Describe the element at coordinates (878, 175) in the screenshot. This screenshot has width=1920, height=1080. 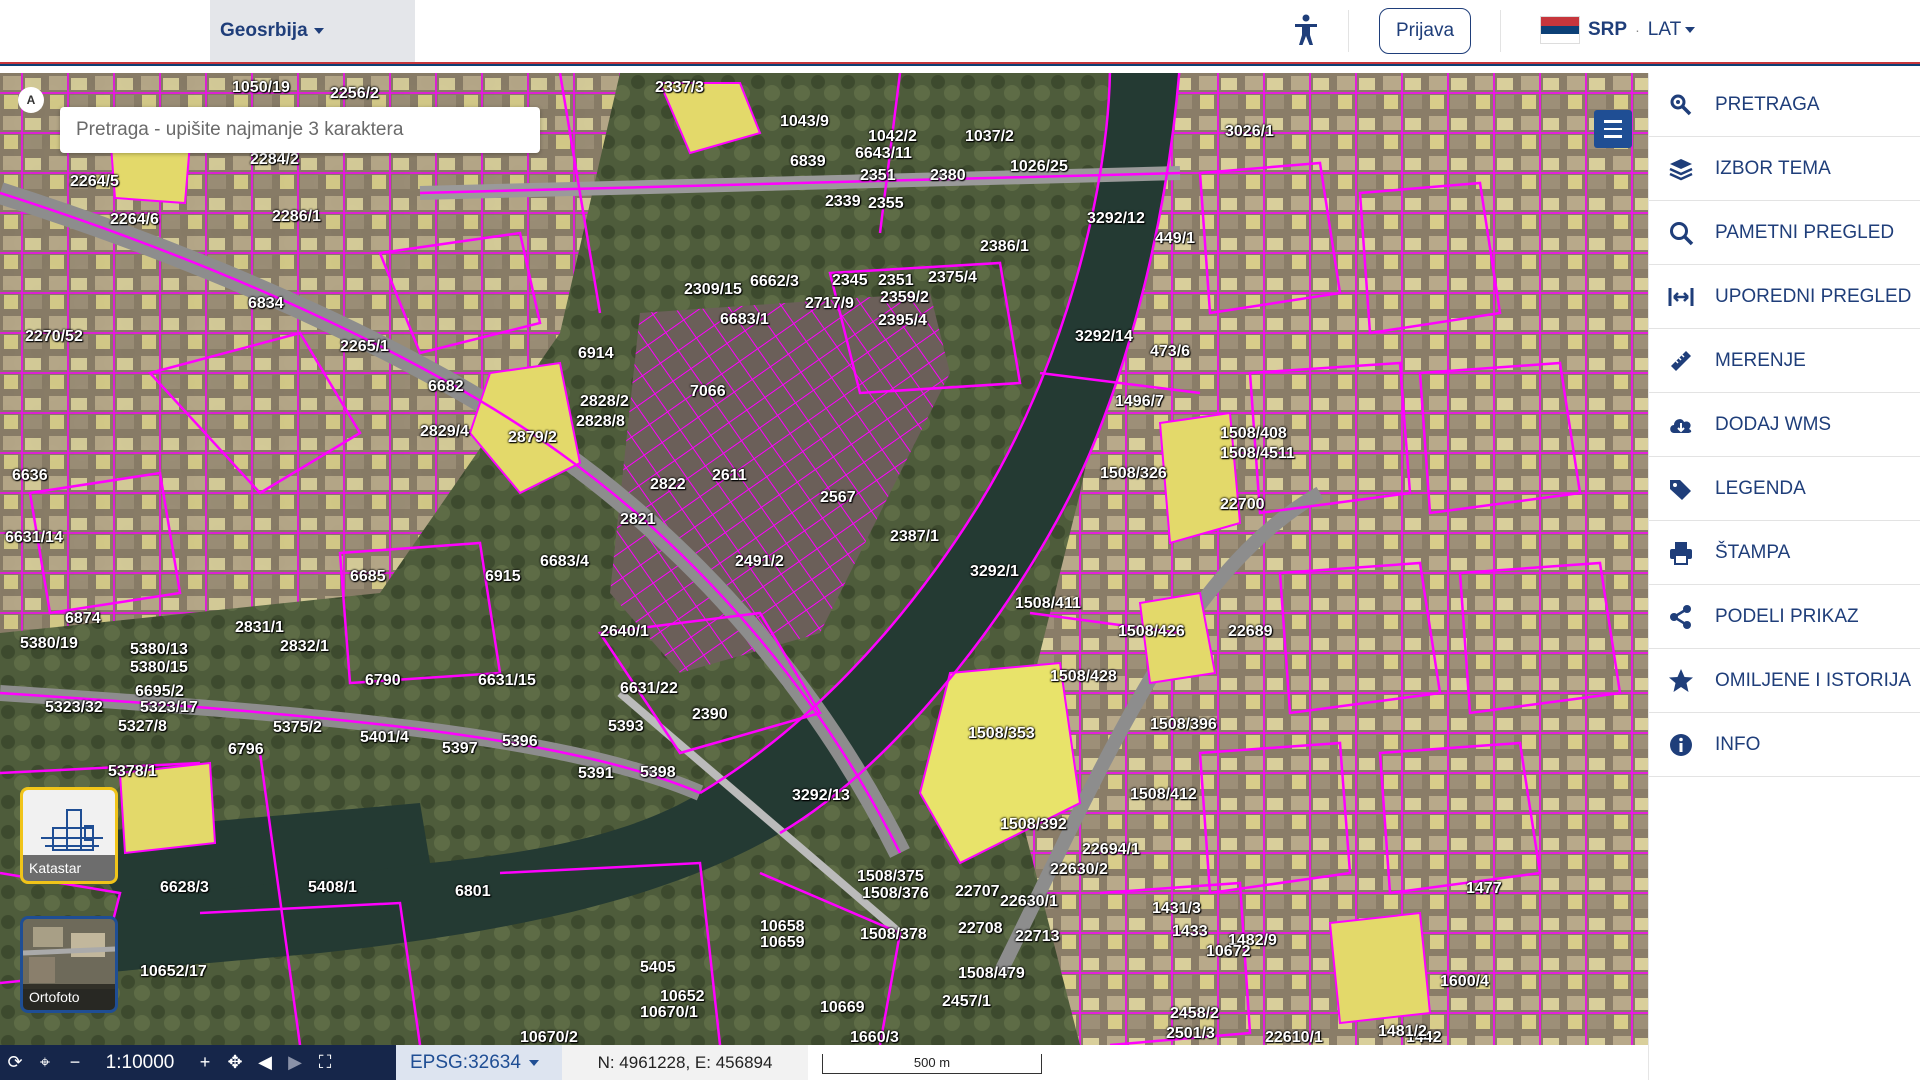
I see `parcel-number-label: 2351` at that location.